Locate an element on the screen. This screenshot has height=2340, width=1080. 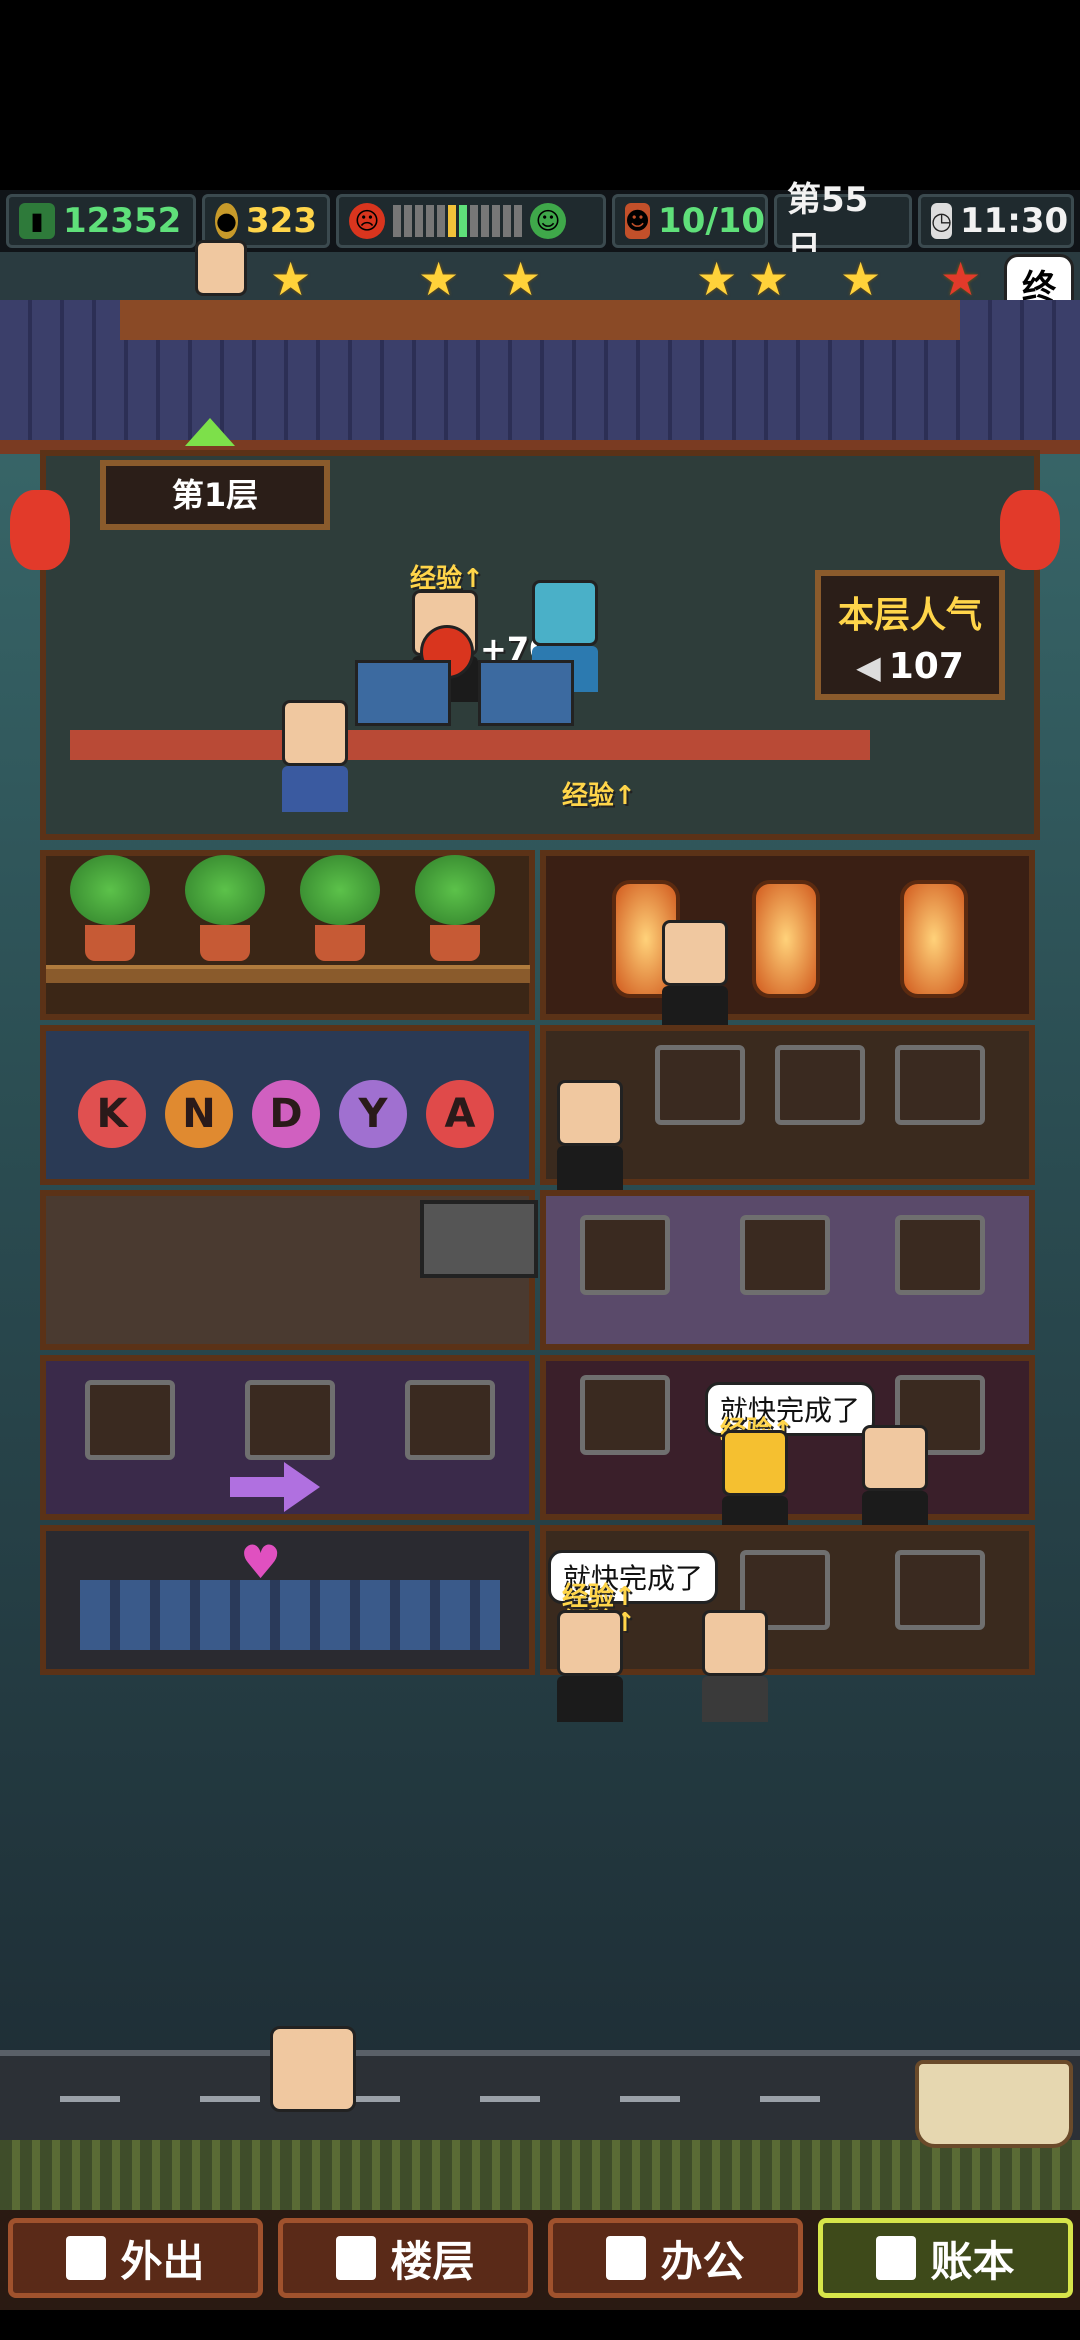
popularity-value: 107 is located at coordinates (926, 666).